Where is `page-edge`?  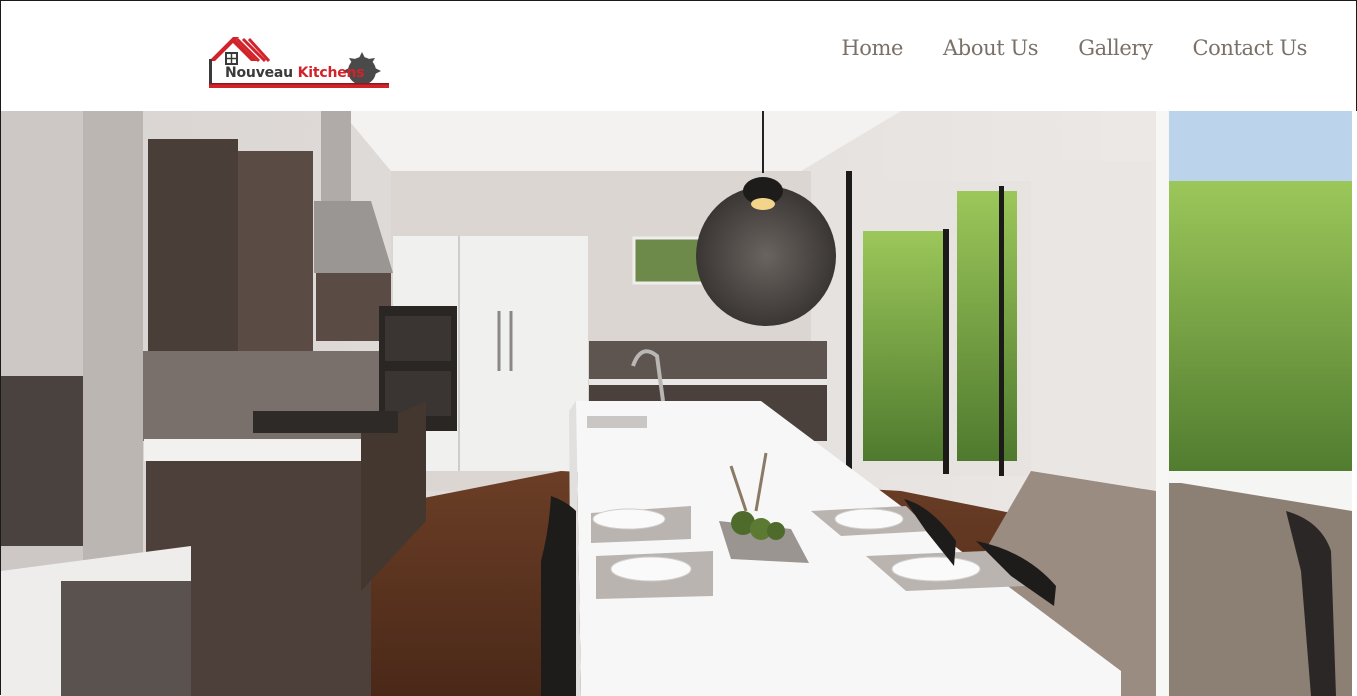 page-edge is located at coordinates (1354, 403).